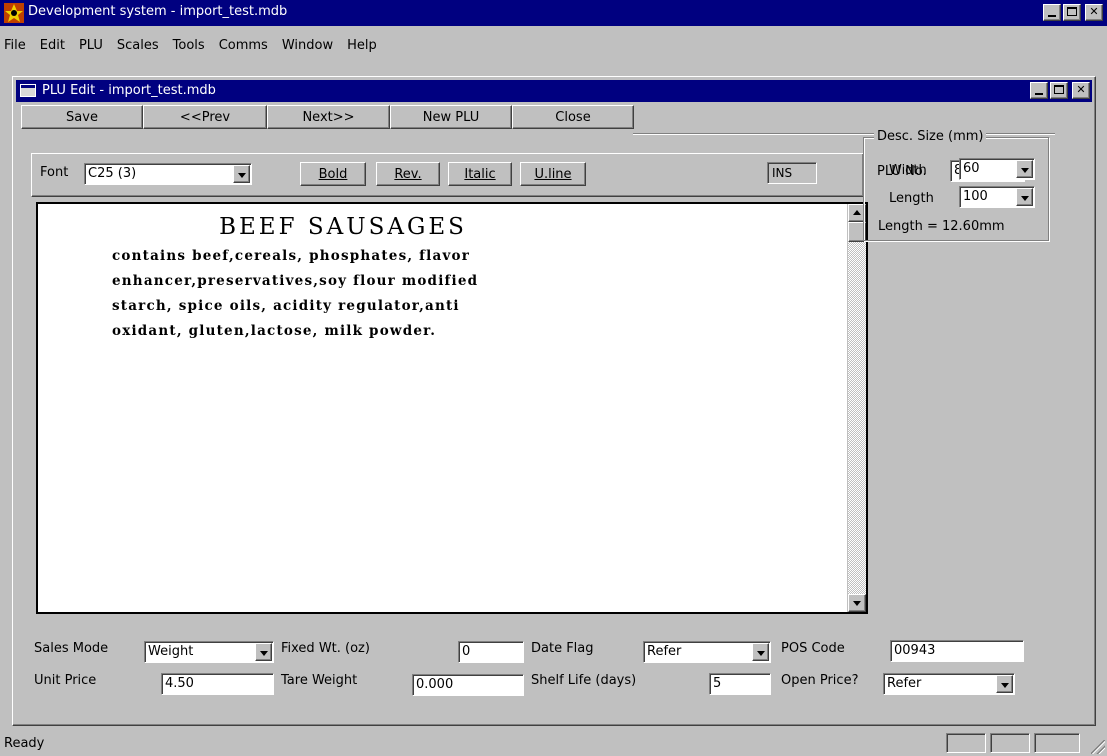 Image resolution: width=1107 pixels, height=756 pixels. Describe the element at coordinates (209, 652) in the screenshot. I see `sales-mode-select: Weight` at that location.